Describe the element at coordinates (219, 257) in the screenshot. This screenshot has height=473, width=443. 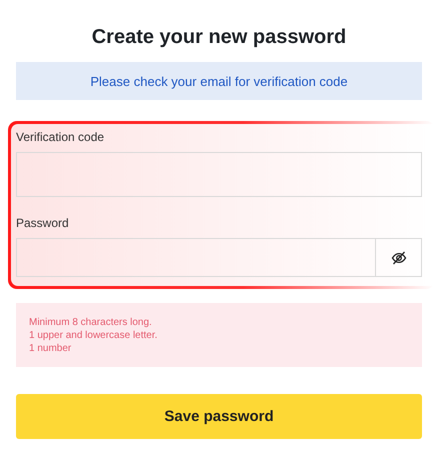
I see `password-field` at that location.